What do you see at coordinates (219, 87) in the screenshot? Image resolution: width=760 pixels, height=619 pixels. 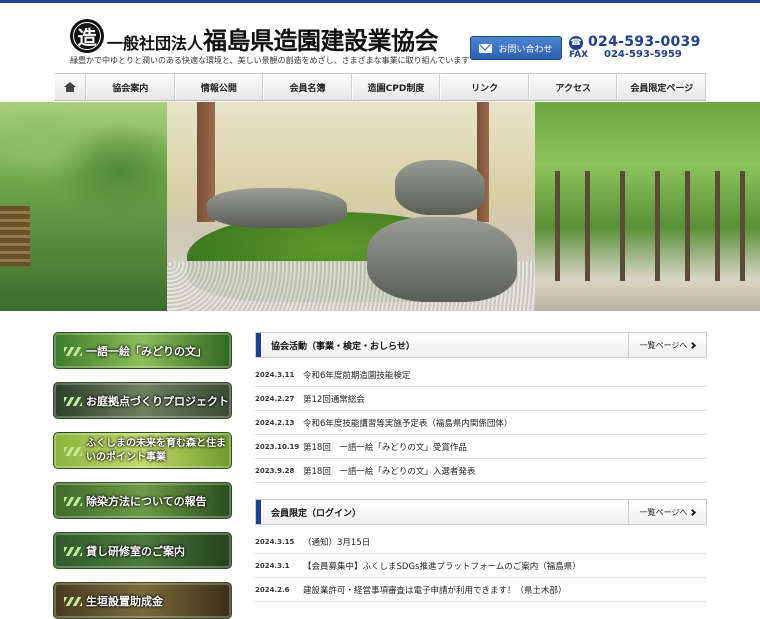 I see `nav-disclosure: 情報公開` at bounding box center [219, 87].